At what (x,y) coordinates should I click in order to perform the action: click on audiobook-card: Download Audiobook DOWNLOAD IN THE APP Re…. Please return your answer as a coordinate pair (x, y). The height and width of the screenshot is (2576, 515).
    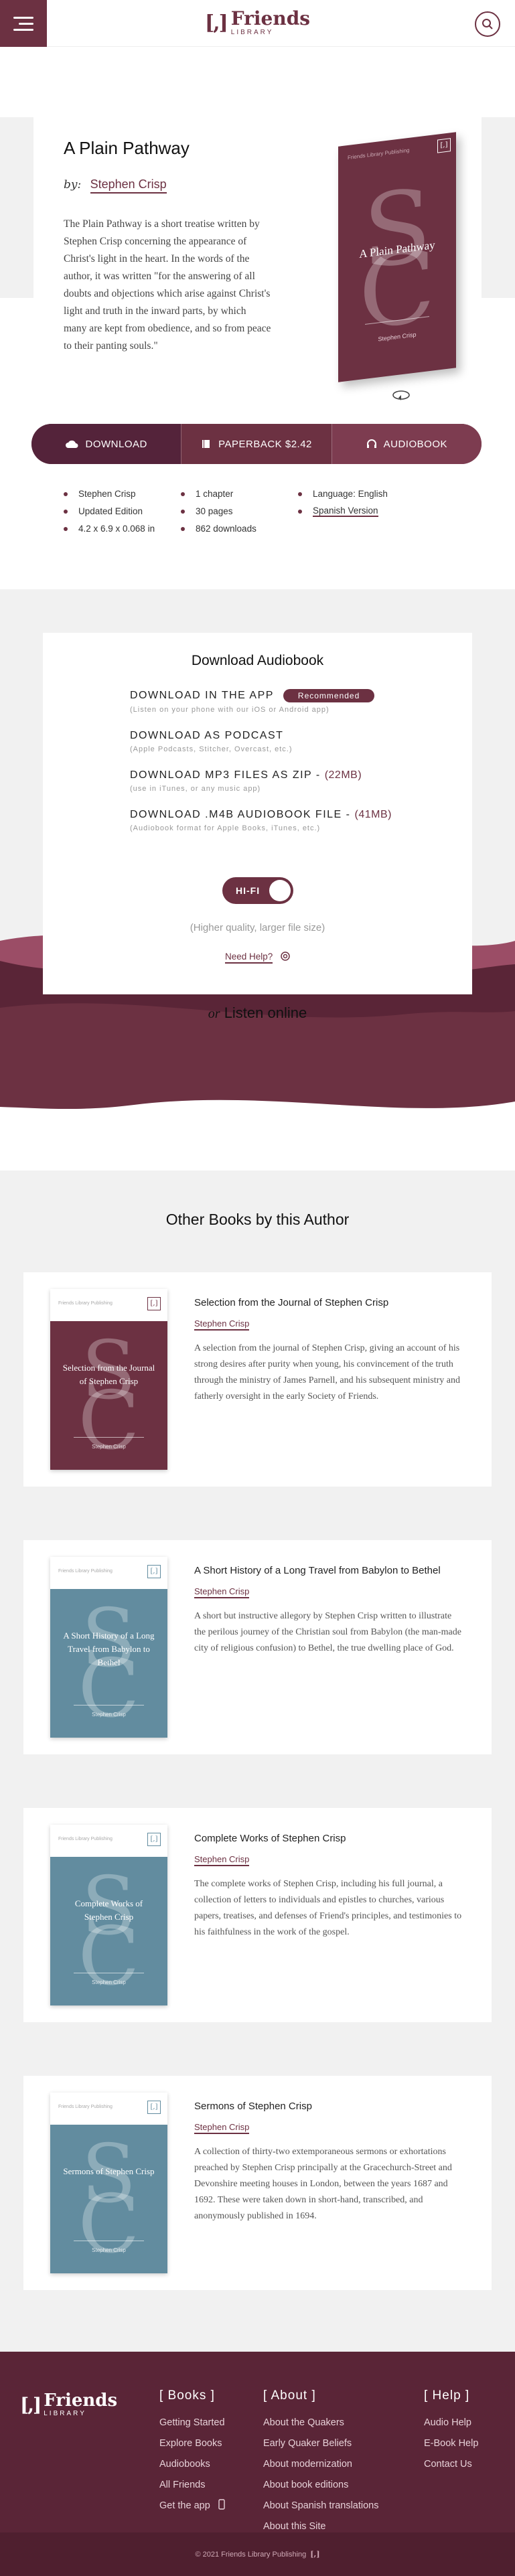
    Looking at the image, I should click on (257, 813).